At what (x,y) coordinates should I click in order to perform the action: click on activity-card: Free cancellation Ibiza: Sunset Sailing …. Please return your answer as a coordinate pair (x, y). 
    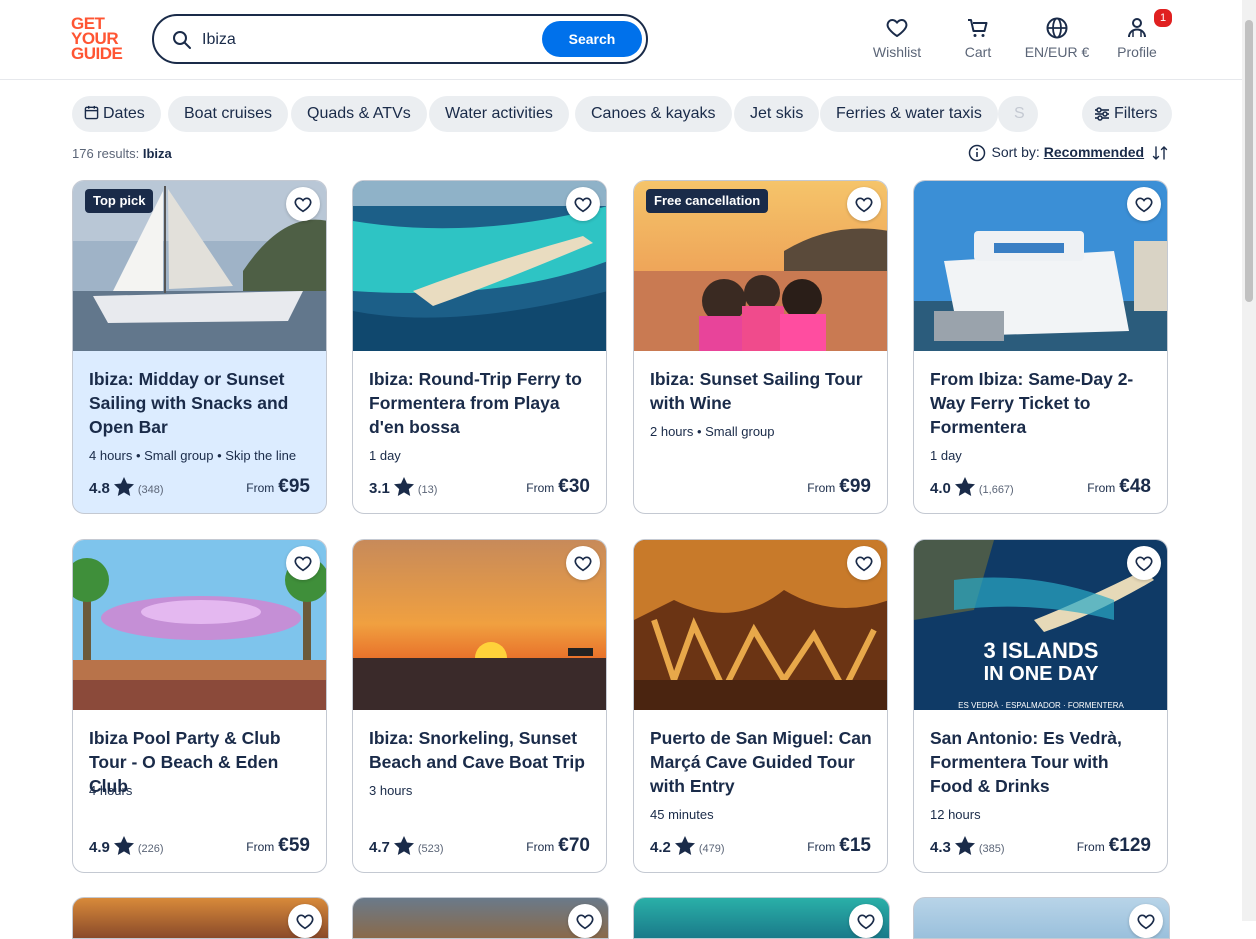
    Looking at the image, I should click on (760, 347).